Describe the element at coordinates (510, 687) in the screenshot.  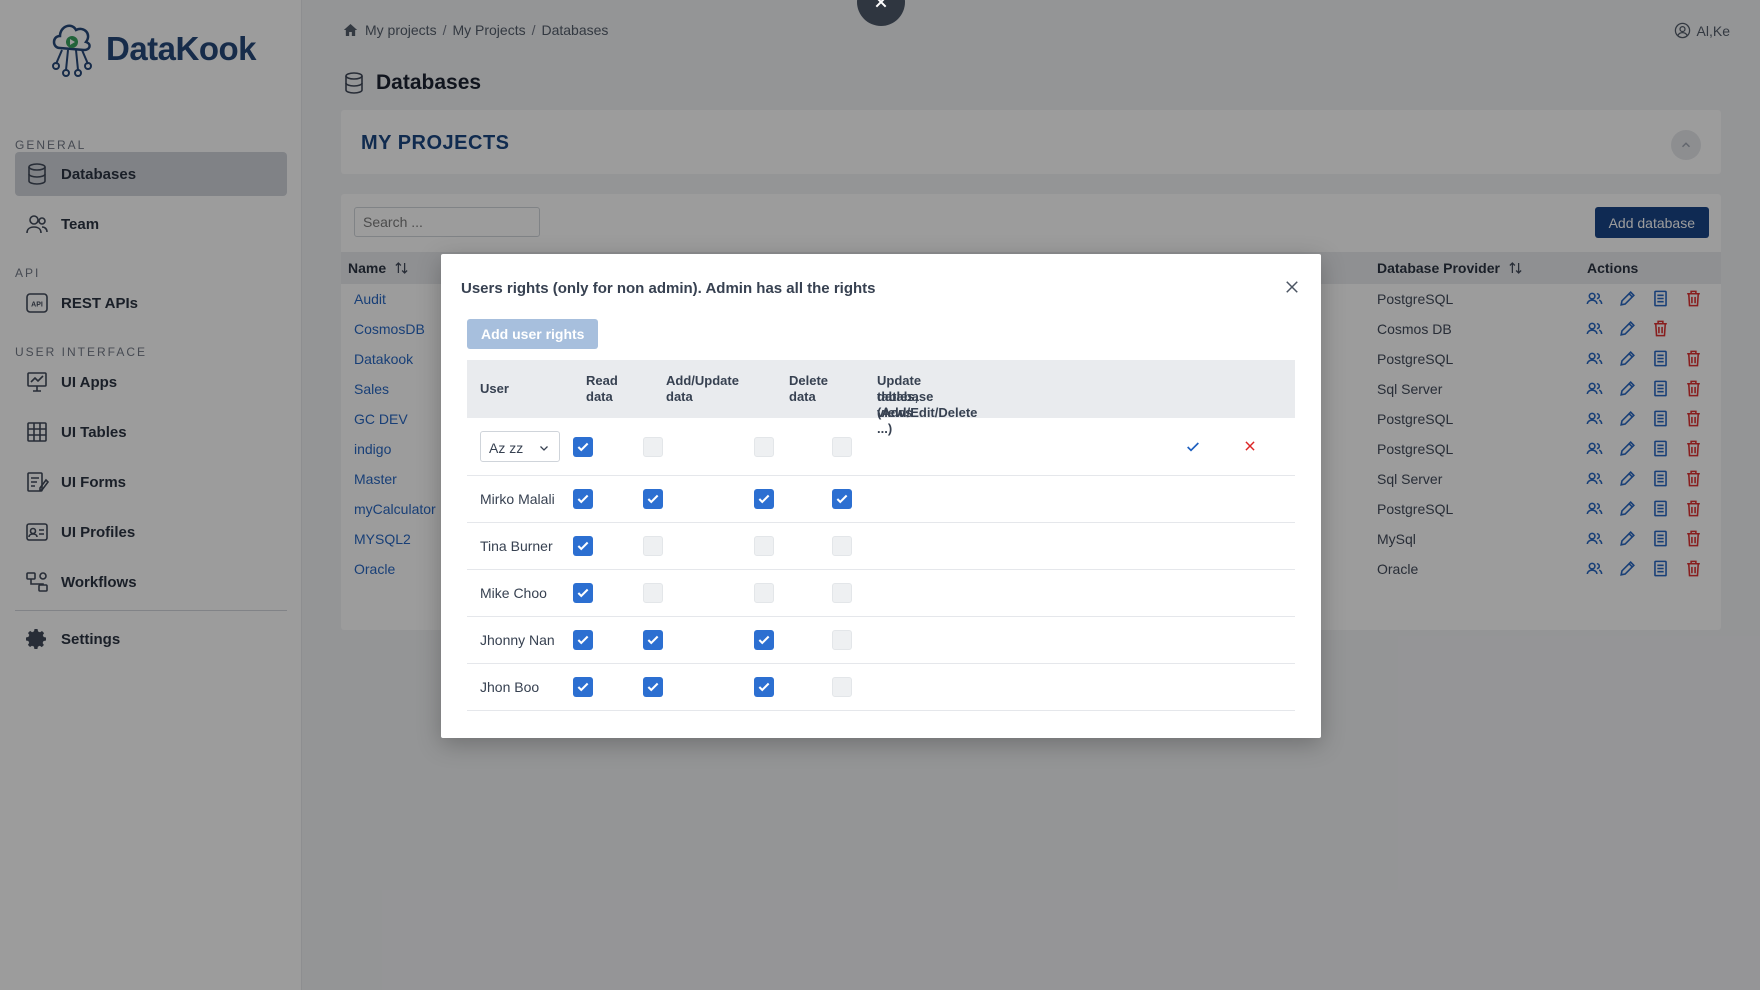
I see `user-name: Jhon Boo` at that location.